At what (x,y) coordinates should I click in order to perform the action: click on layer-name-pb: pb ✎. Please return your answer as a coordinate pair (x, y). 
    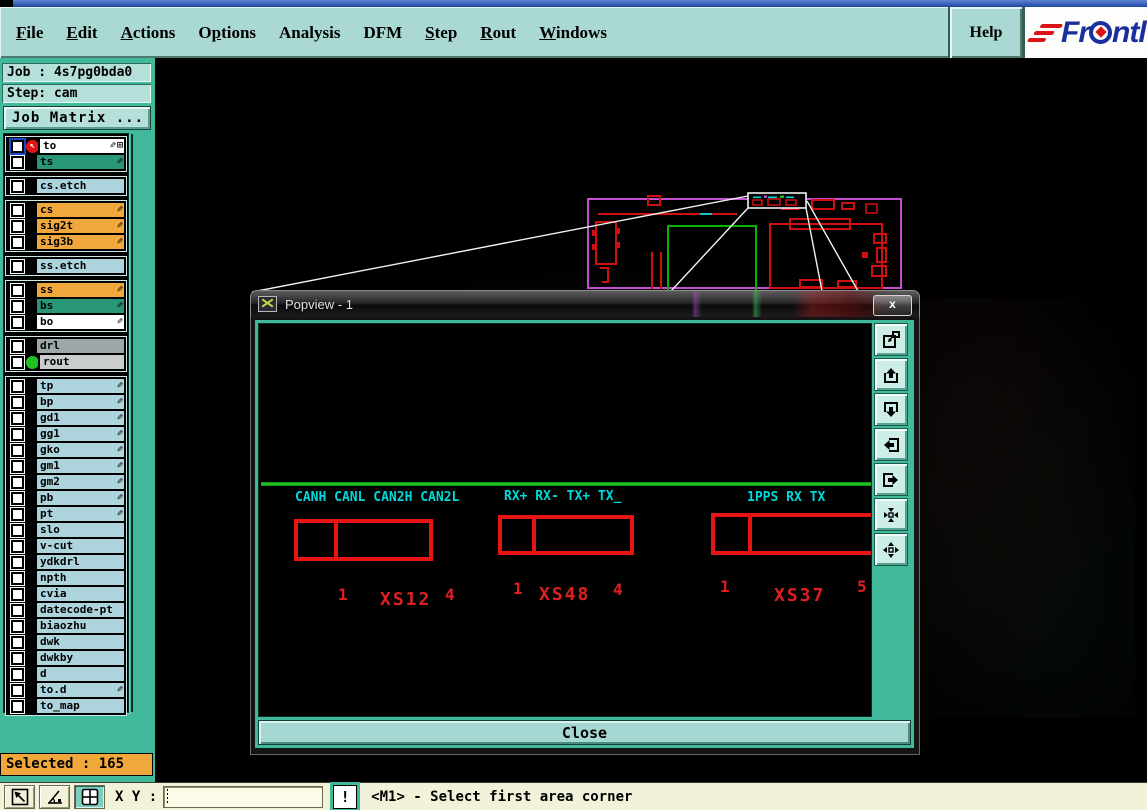
    Looking at the image, I should click on (80, 498).